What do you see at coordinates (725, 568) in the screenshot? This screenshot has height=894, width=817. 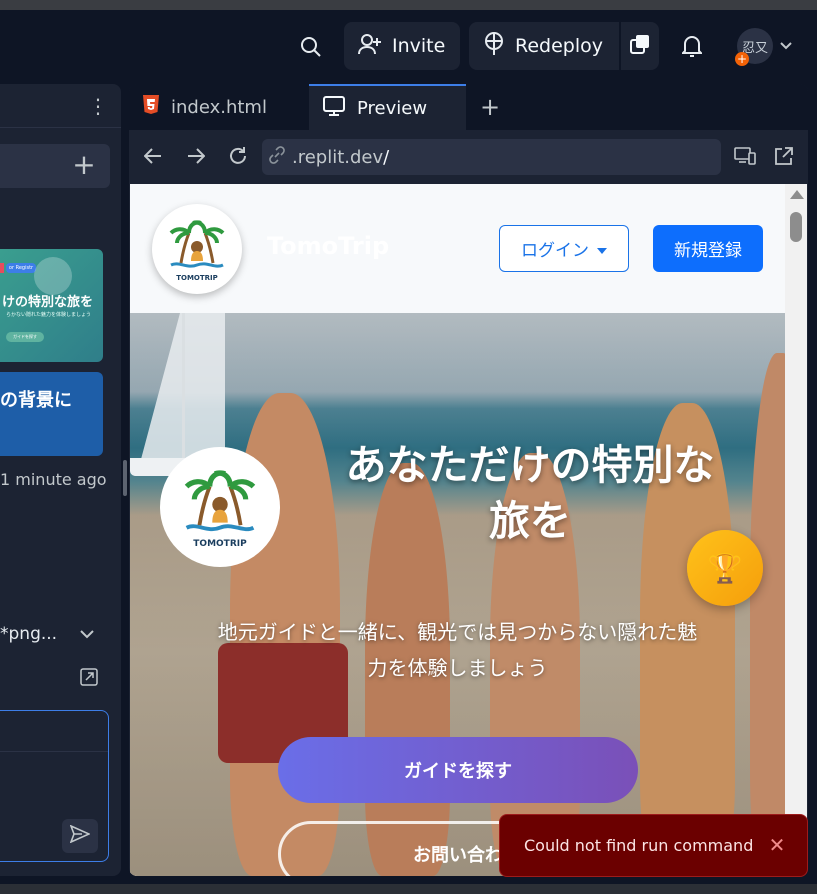 I see `trophy-icon: 🏆` at bounding box center [725, 568].